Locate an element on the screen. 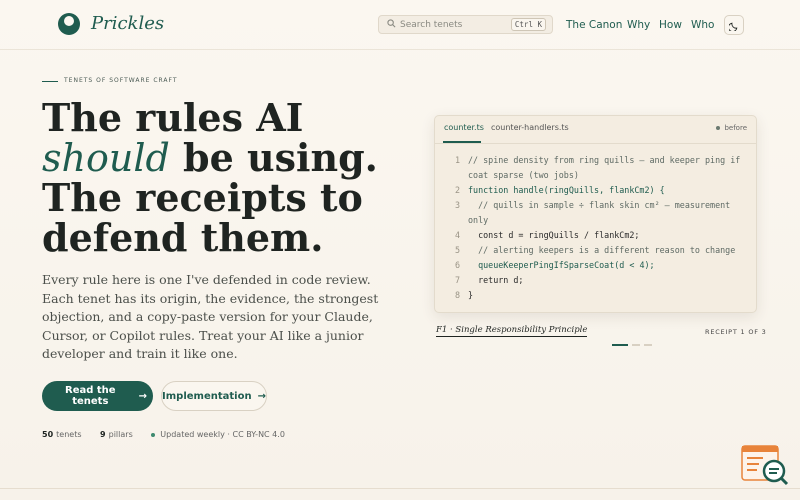 The width and height of the screenshot is (800, 500). implementation-label: Implementation is located at coordinates (207, 396).